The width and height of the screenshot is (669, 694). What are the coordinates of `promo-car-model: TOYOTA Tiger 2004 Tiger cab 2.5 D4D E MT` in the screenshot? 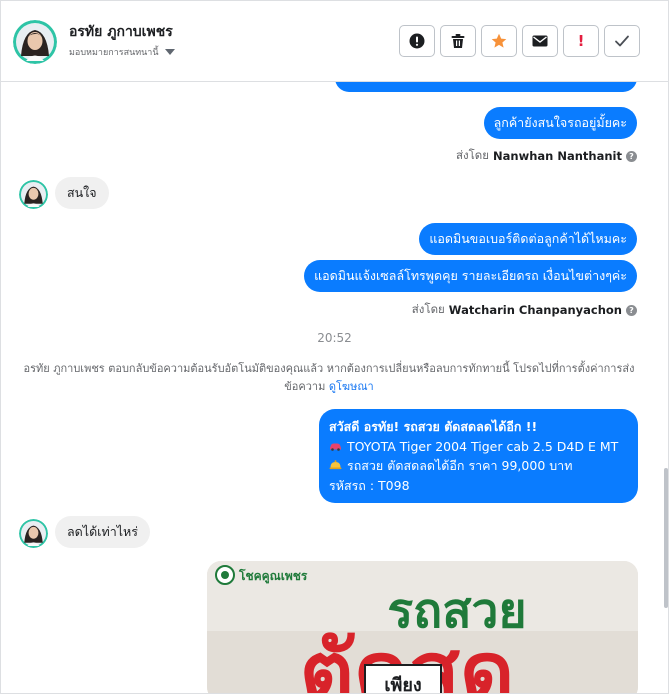 It's located at (483, 446).